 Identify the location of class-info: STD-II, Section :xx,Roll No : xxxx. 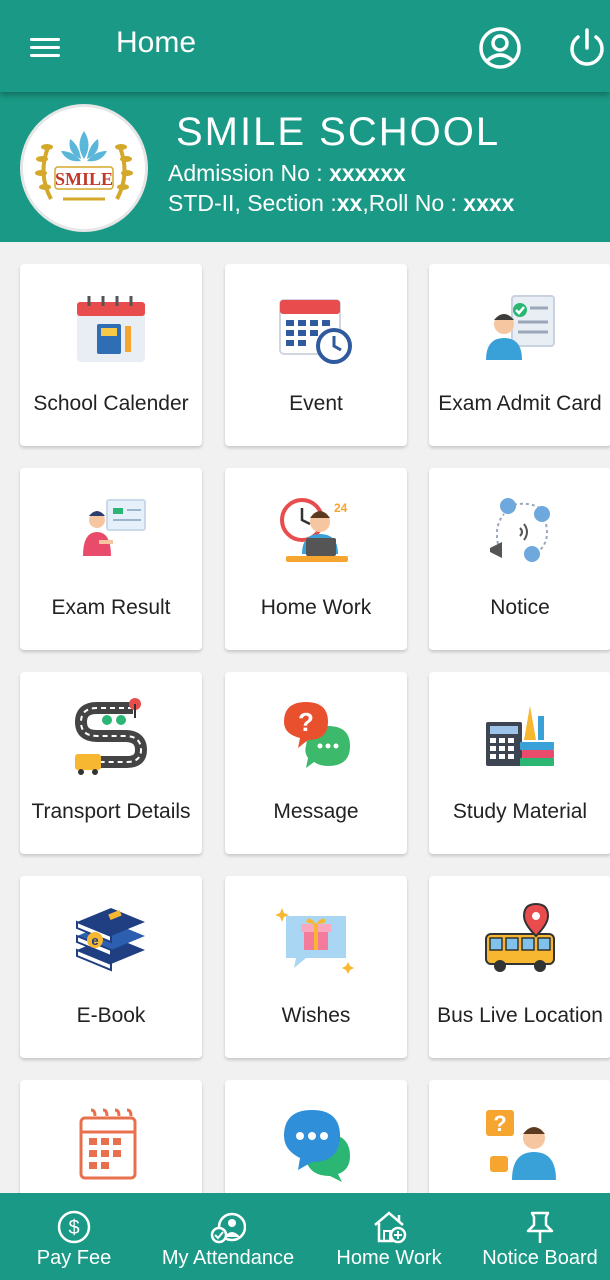
(341, 203).